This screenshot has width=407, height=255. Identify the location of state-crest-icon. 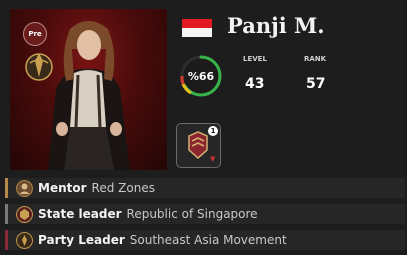
(24, 214).